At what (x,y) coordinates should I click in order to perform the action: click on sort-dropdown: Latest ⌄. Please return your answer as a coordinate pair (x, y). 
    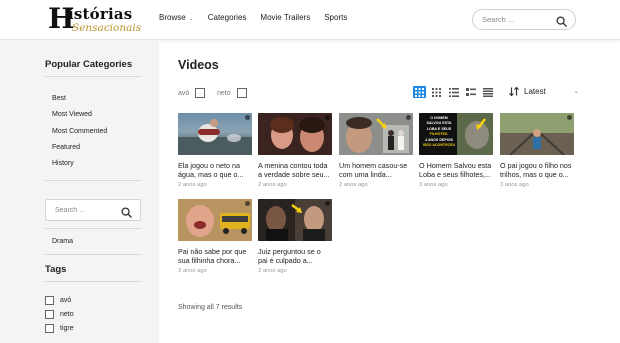
    Looking at the image, I should click on (544, 91).